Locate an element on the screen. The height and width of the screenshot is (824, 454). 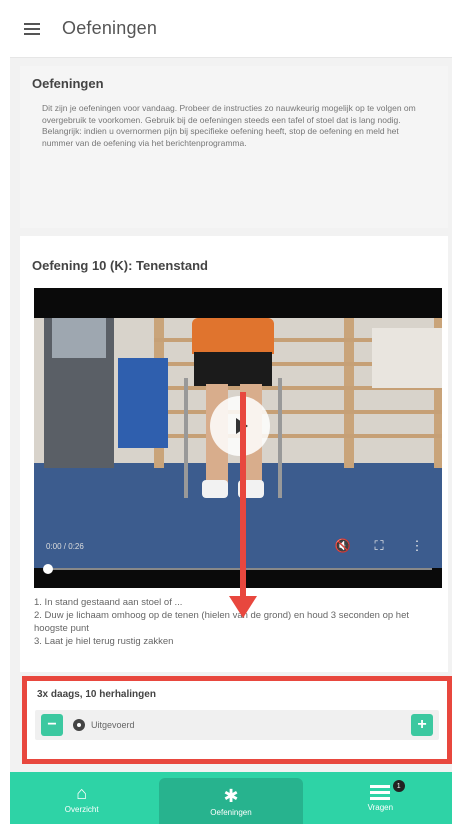
annotation-arrow-head is located at coordinates (243, 607).